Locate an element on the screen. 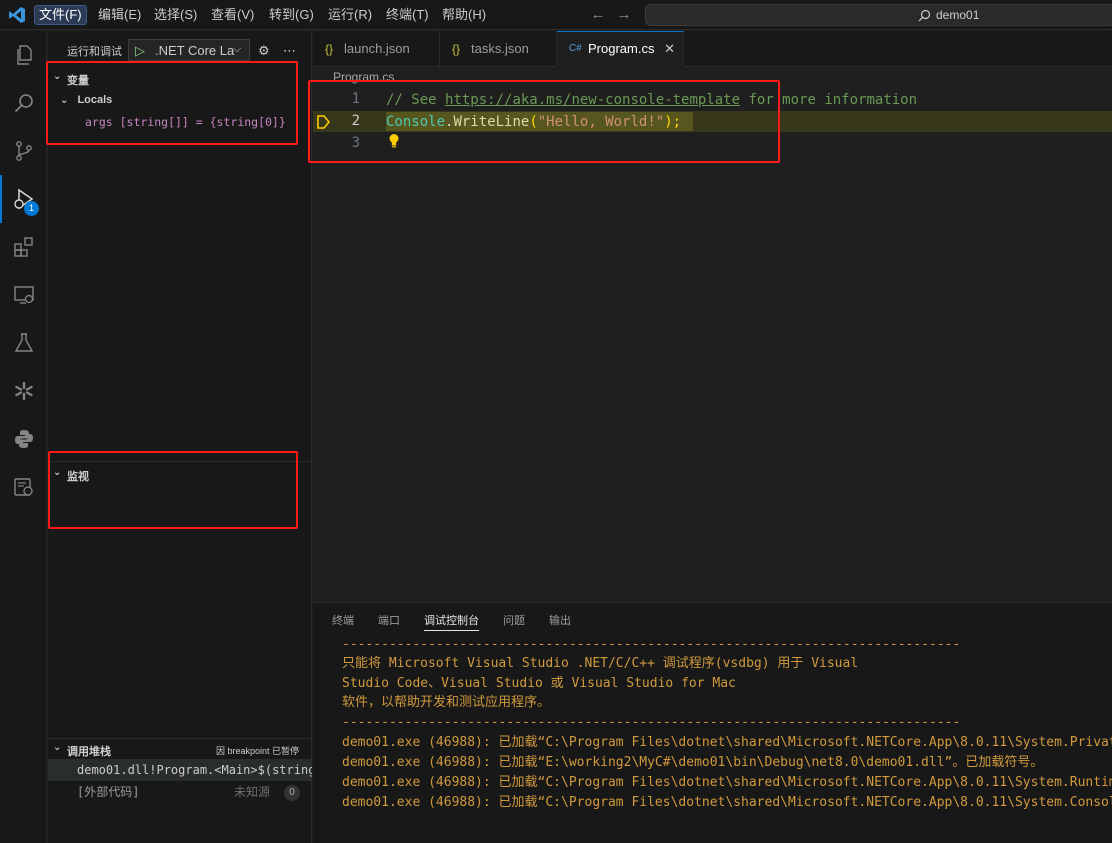 This screenshot has height=843, width=1112. explorer-icon is located at coordinates (23, 55).